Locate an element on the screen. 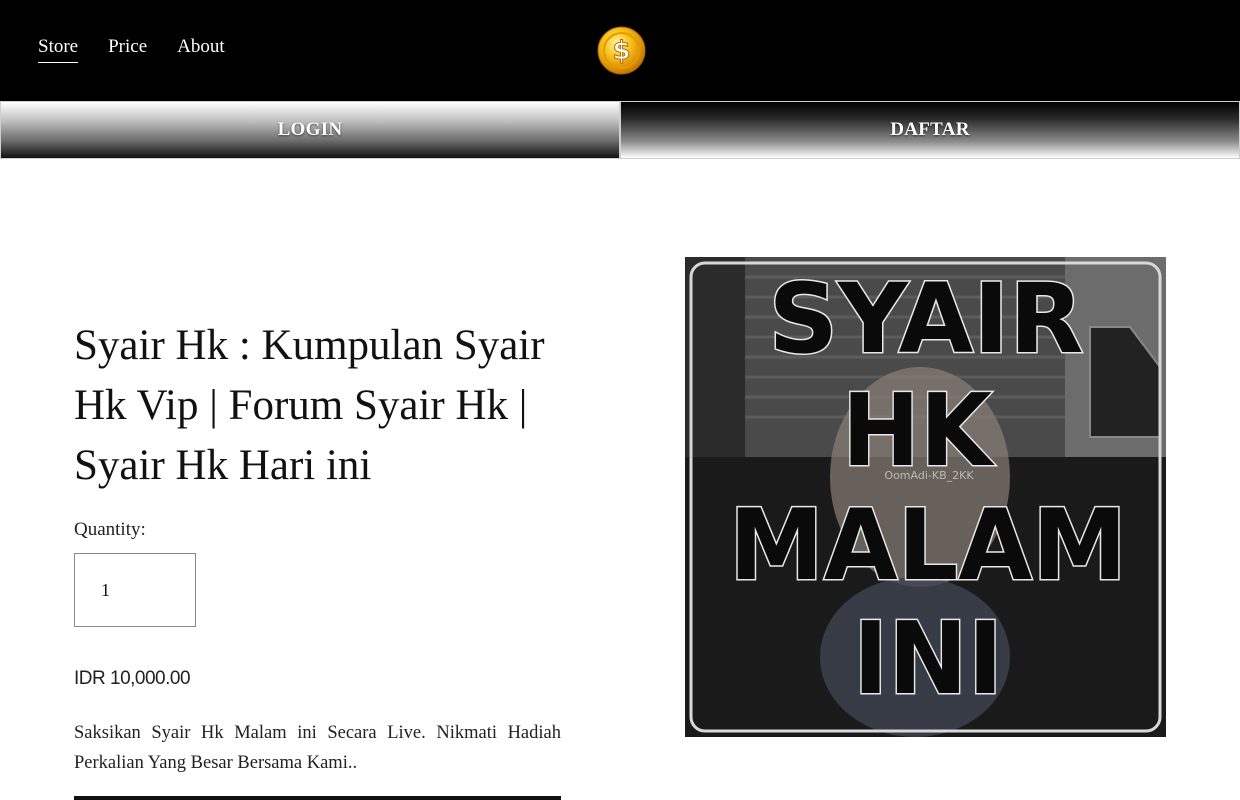  image-line-2: HK is located at coordinates (918, 430).